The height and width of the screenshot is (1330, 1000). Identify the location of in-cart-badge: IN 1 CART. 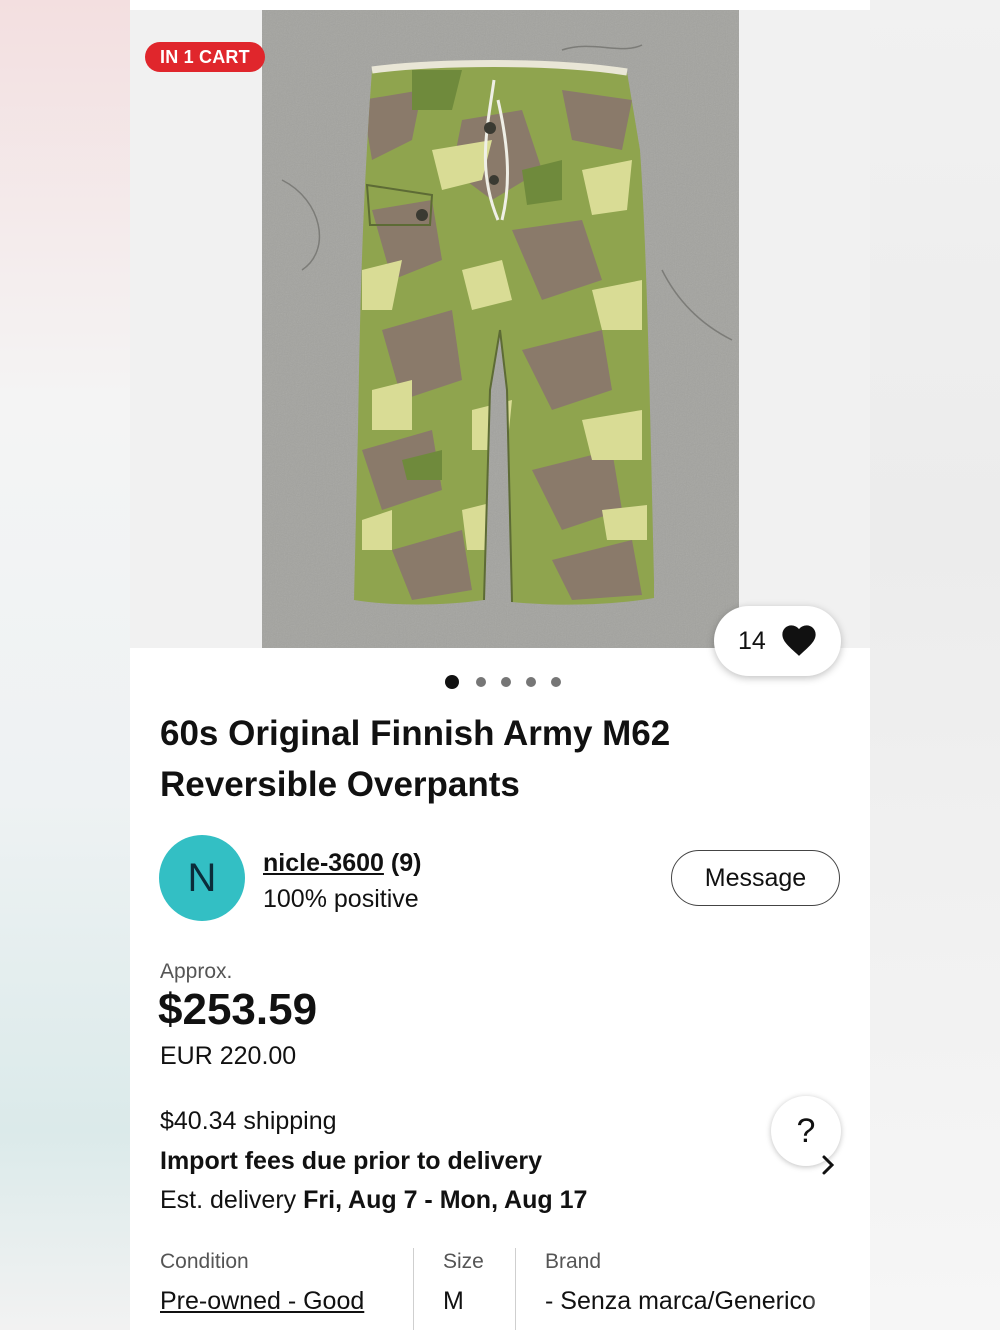
(205, 57).